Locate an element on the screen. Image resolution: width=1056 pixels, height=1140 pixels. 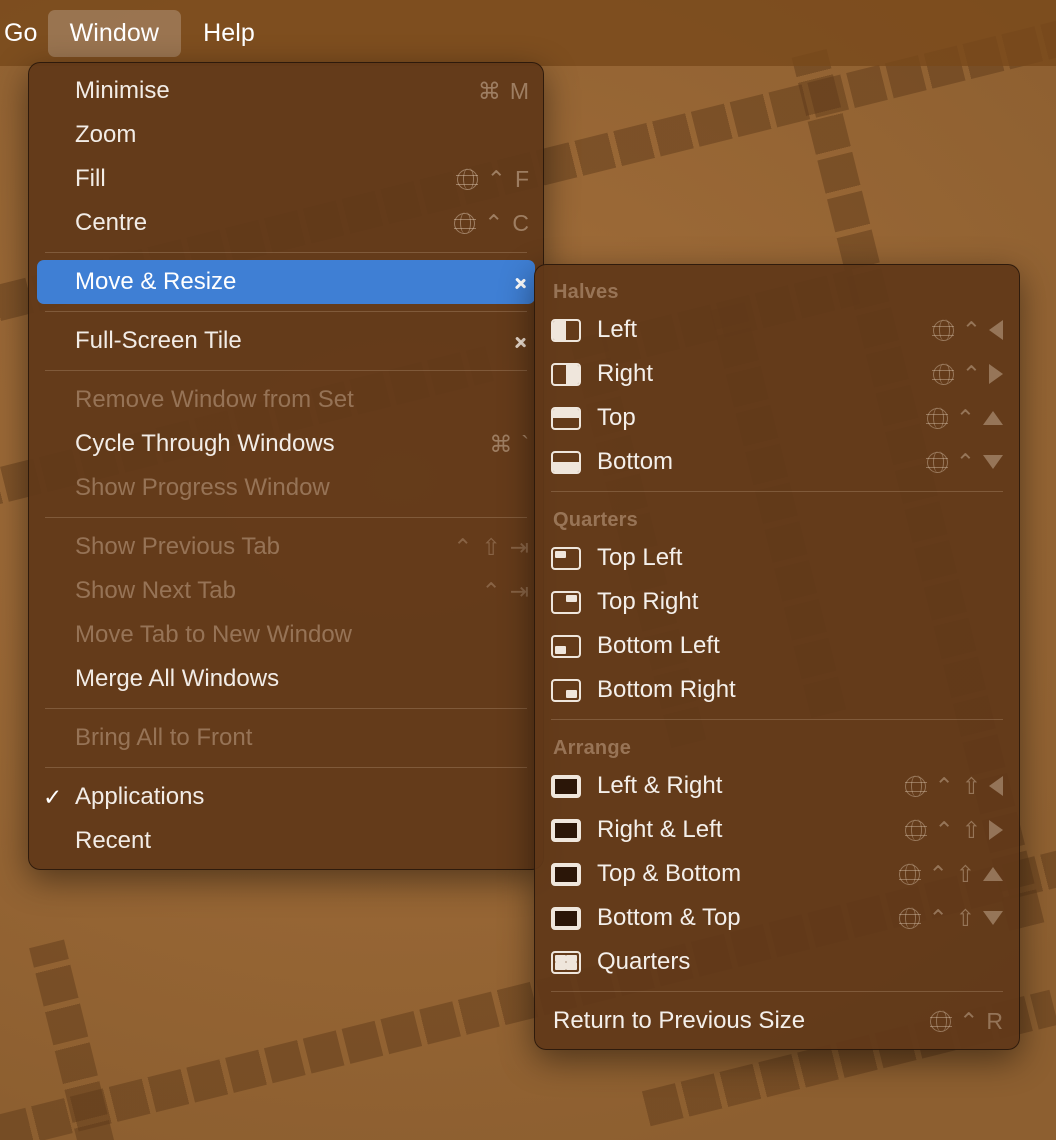
menu-item-label: Zoom is located at coordinates (106, 134).